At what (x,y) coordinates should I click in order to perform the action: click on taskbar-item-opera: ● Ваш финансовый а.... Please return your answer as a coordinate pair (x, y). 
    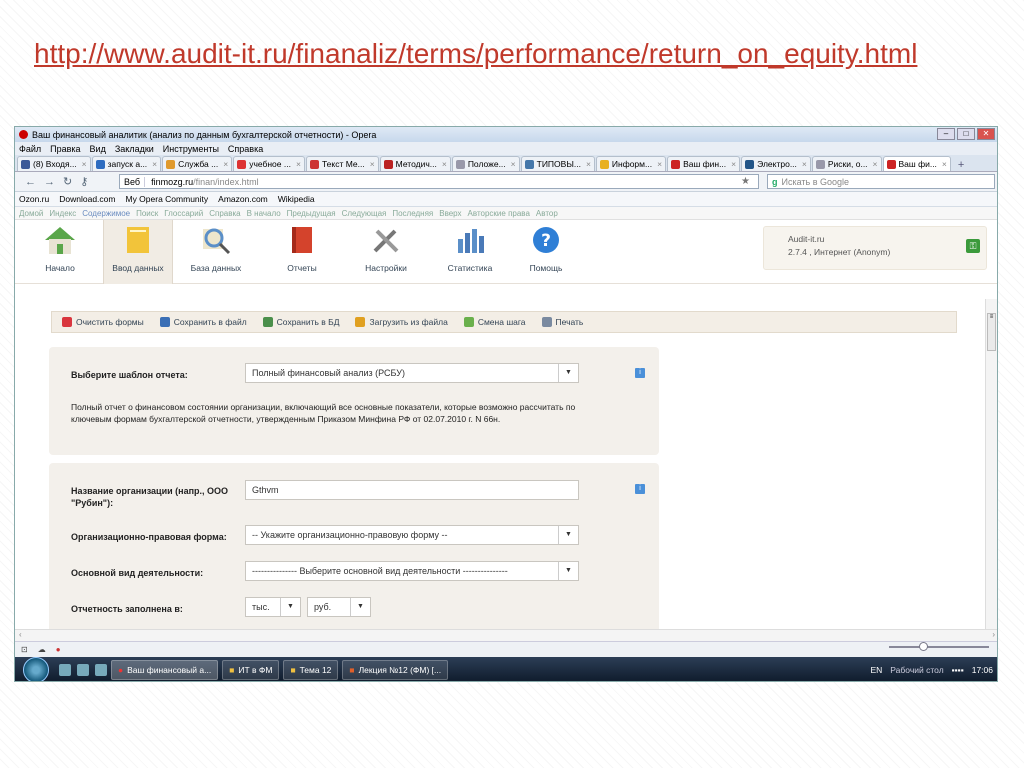
    Looking at the image, I should click on (165, 670).